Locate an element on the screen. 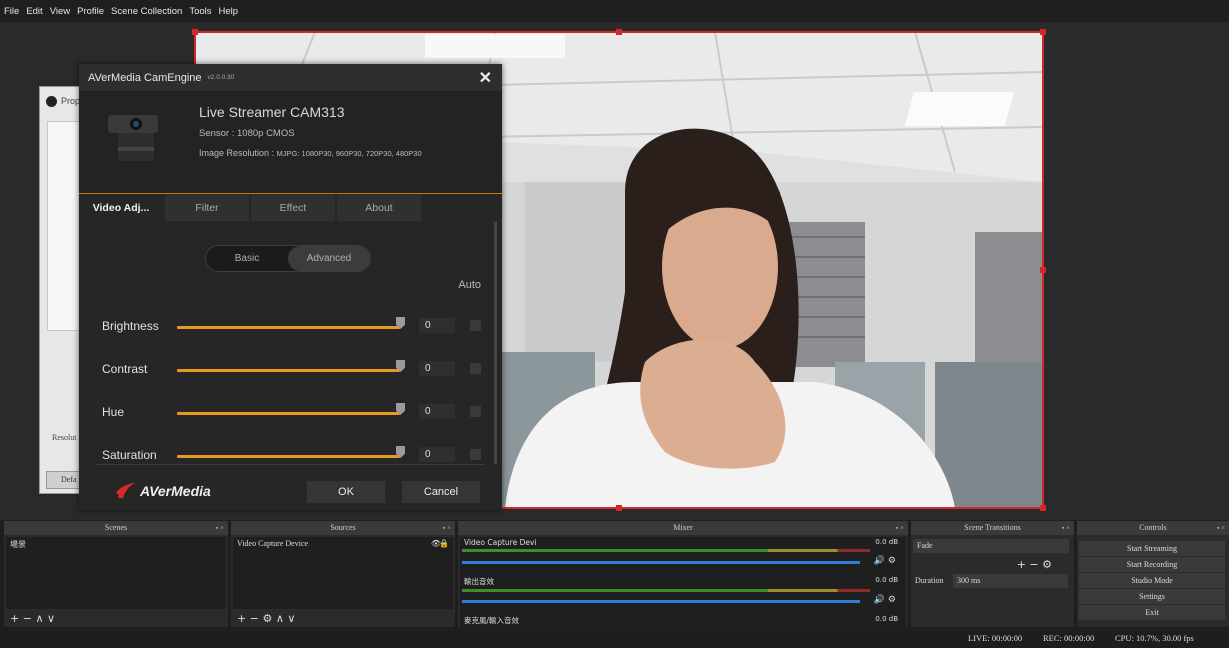 The height and width of the screenshot is (648, 1229). duration-label: Duration is located at coordinates (929, 580).